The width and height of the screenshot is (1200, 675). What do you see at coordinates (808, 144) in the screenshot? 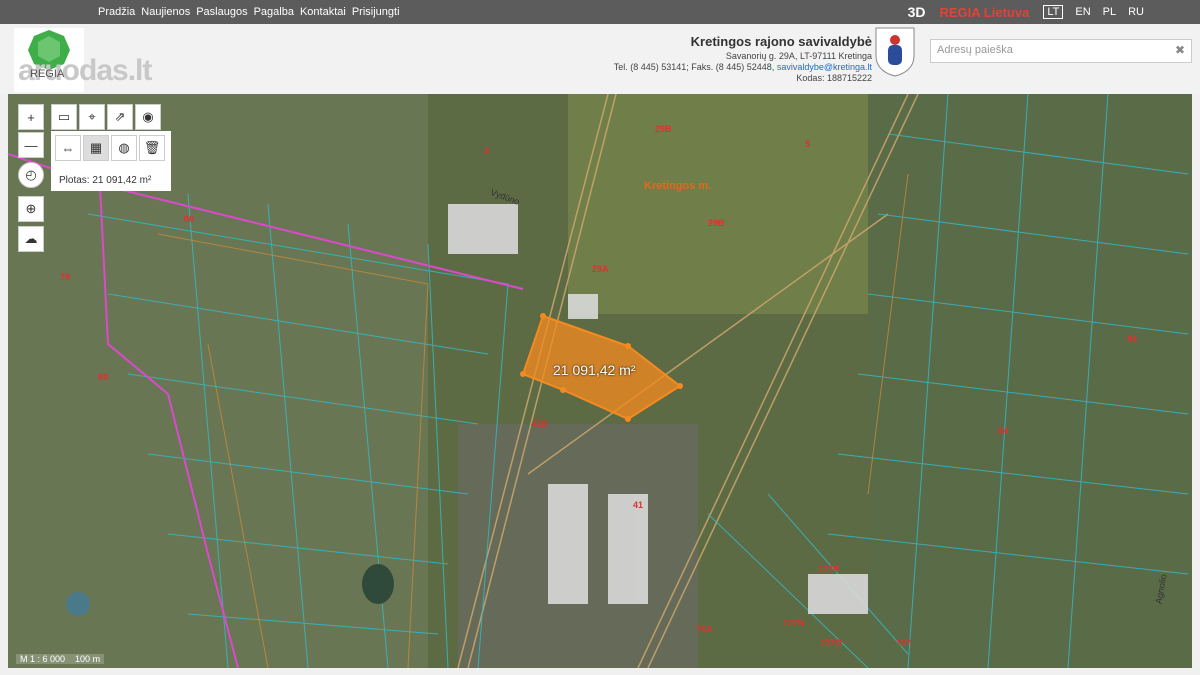
I see `parcel-label: 5` at bounding box center [808, 144].